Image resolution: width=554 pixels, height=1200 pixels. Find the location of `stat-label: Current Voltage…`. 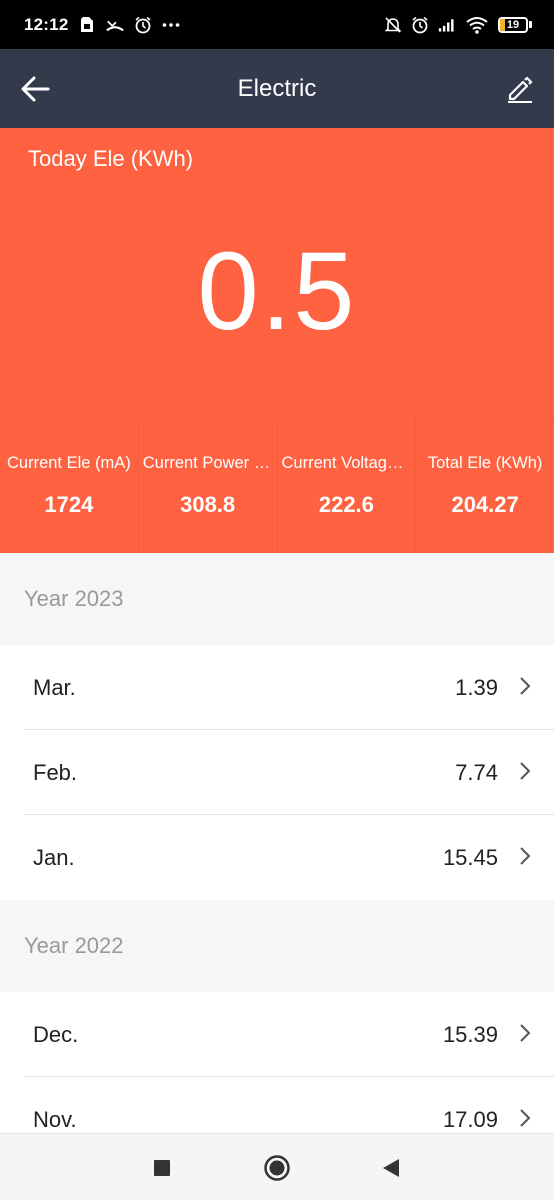

stat-label: Current Voltage… is located at coordinates (347, 463).